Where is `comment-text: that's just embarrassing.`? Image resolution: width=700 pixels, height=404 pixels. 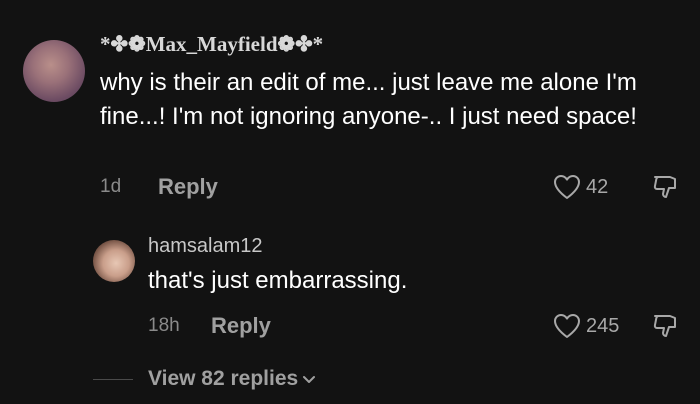 comment-text: that's just embarrassing. is located at coordinates (278, 280).